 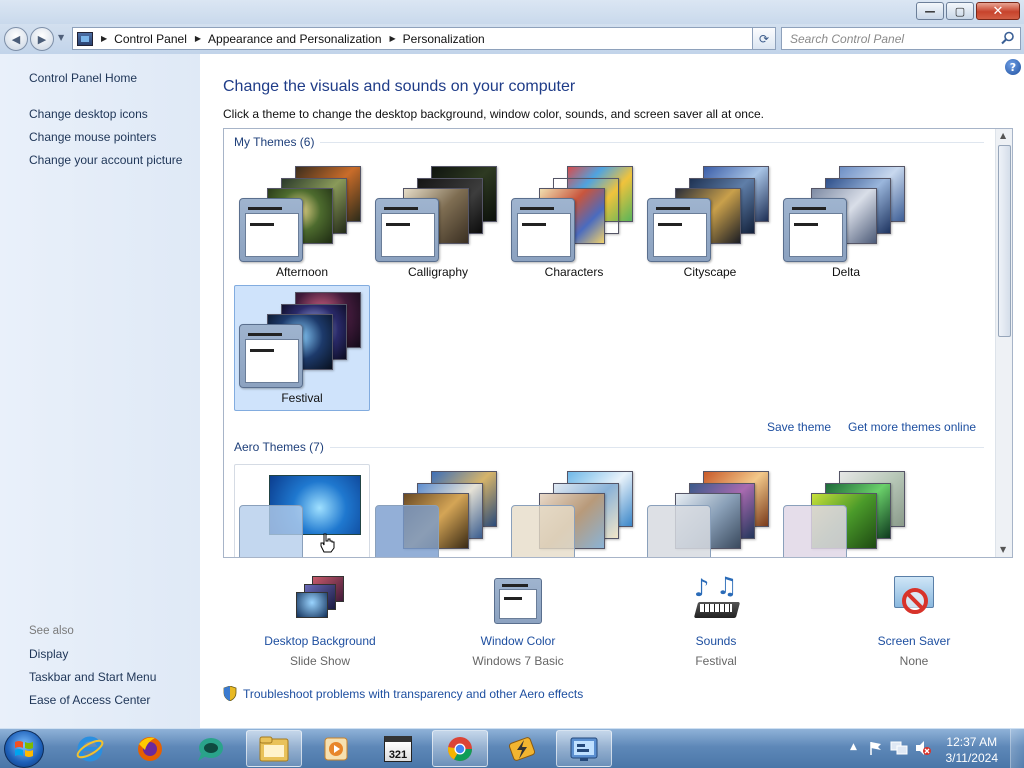 I want to click on breadcrumb-appearance: Appearance and Personalization, so click(x=294, y=39).